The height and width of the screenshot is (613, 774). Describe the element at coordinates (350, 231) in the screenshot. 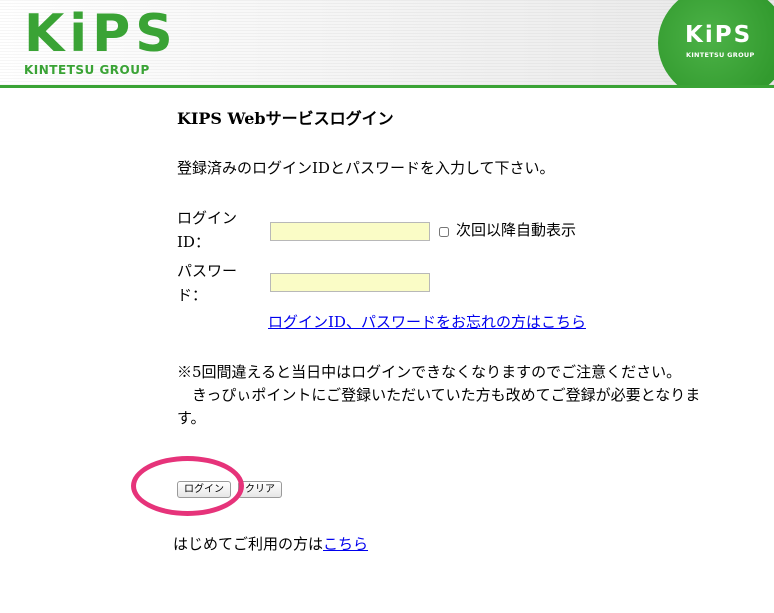

I see `login-id-input` at that location.